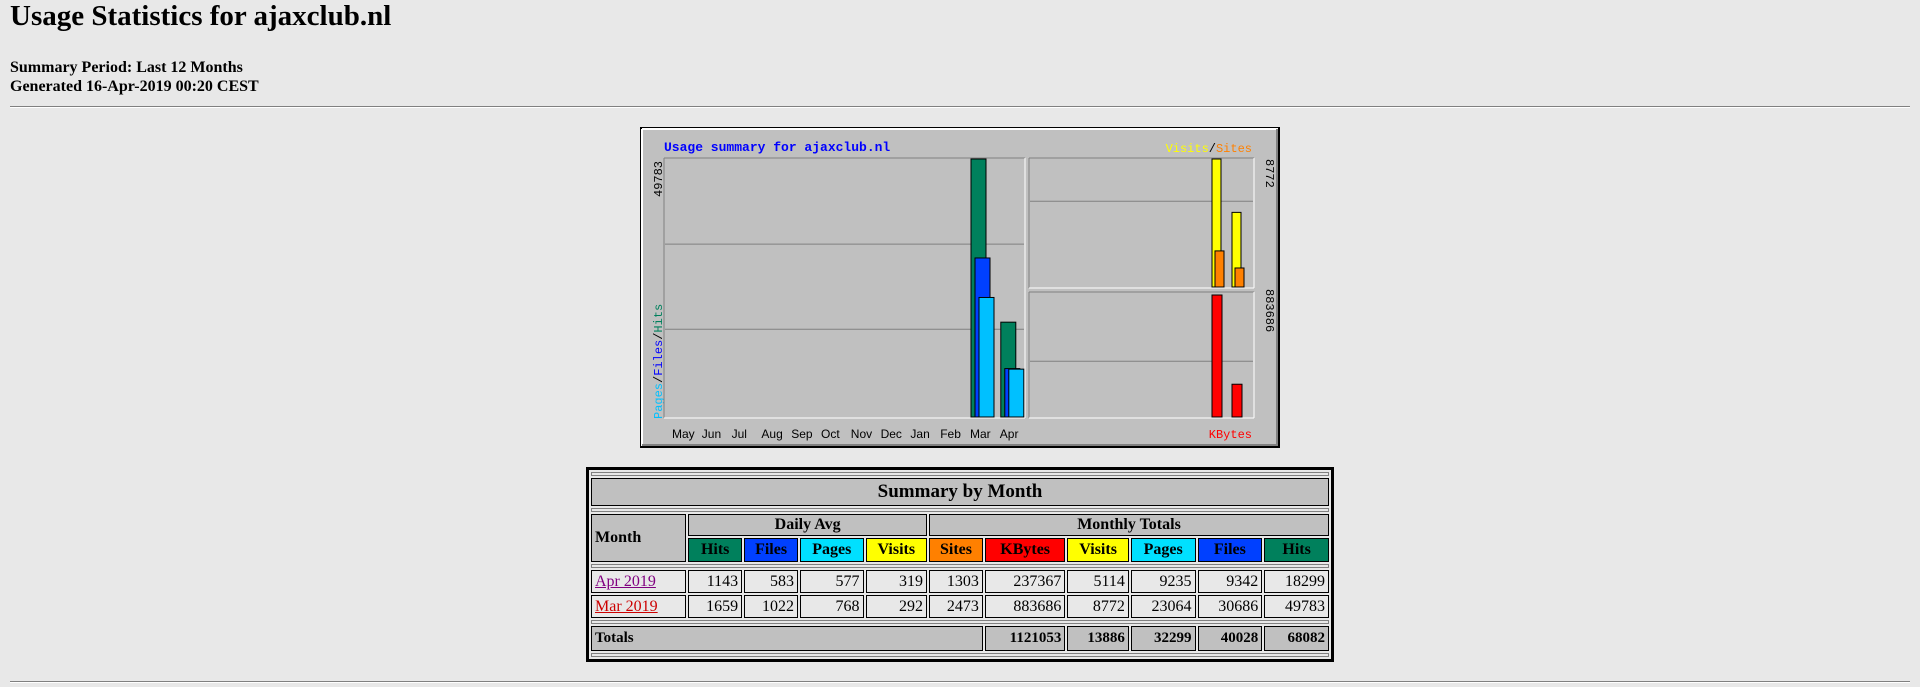 This screenshot has height=687, width=1920. Describe the element at coordinates (771, 581) in the screenshot. I see `daily-files-cell: 583` at that location.